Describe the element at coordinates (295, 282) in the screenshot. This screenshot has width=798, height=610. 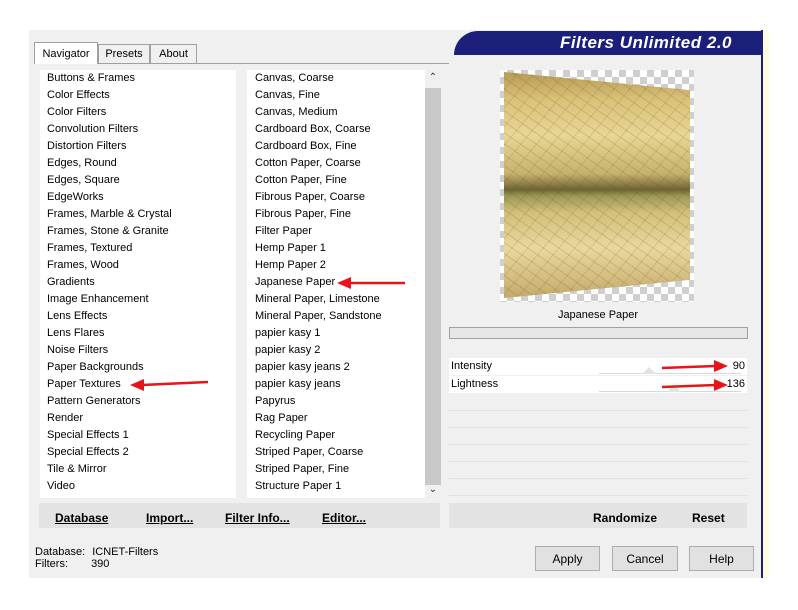
I see `filter-item: Japanese Paper` at that location.